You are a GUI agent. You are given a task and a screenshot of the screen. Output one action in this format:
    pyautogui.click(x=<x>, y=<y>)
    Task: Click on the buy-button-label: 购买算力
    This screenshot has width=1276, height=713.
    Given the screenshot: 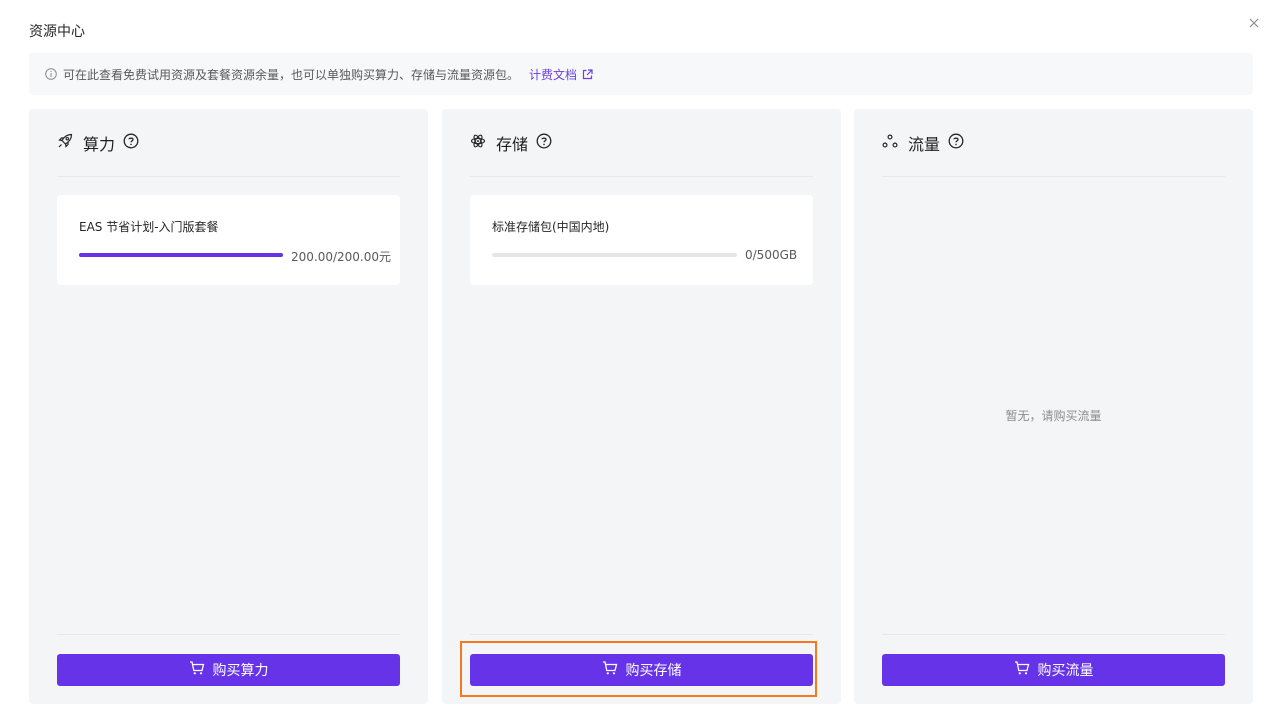 What is the action you would take?
    pyautogui.click(x=240, y=671)
    